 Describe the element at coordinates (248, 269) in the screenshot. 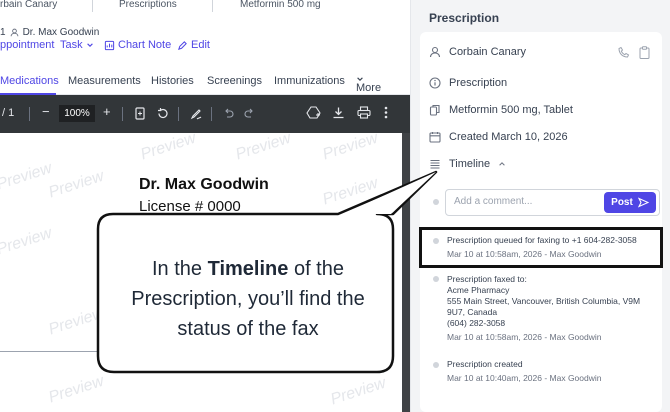

I see `callout-text-bold: Timeline` at that location.